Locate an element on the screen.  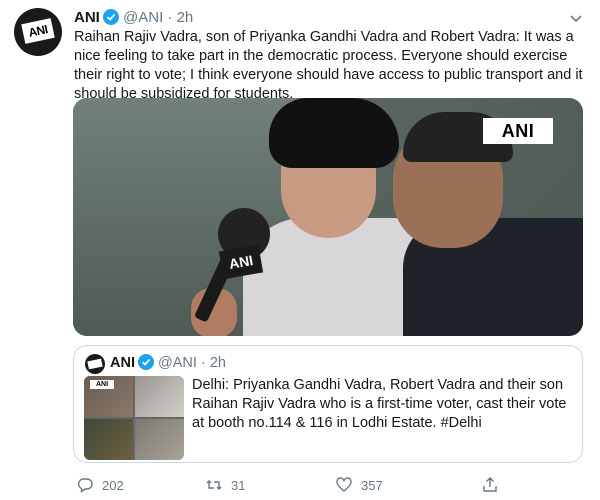
retweet-count: 31 is located at coordinates (238, 485).